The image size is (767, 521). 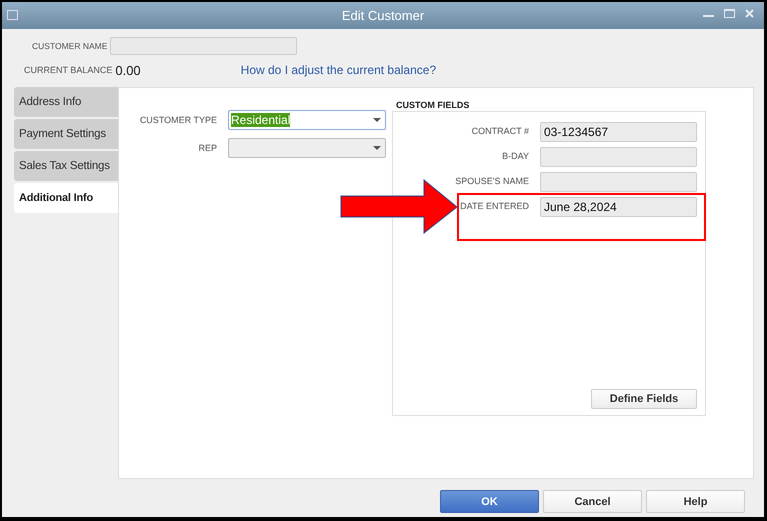 What do you see at coordinates (66, 134) in the screenshot?
I see `sidebar-tab: Payment Settings` at bounding box center [66, 134].